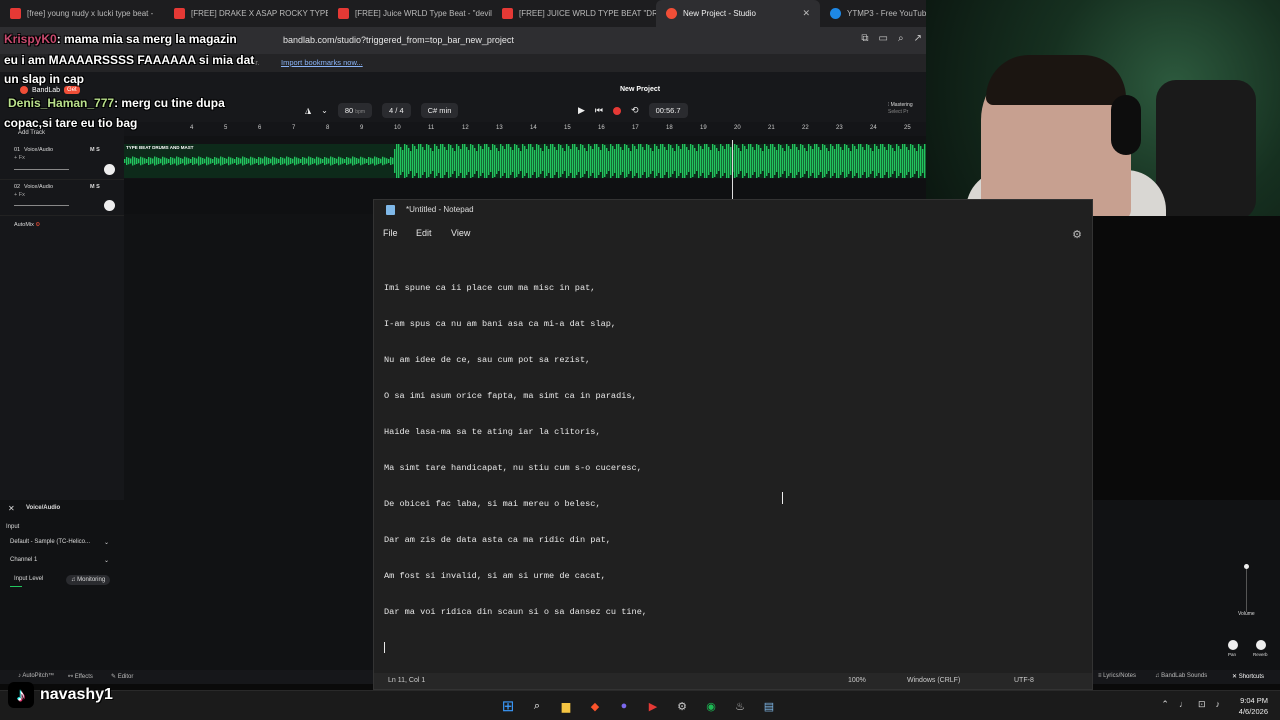 The height and width of the screenshot is (720, 1280). Describe the element at coordinates (36, 676) in the screenshot. I see `autopitch-tab: ♪ AutoPitch™` at that location.